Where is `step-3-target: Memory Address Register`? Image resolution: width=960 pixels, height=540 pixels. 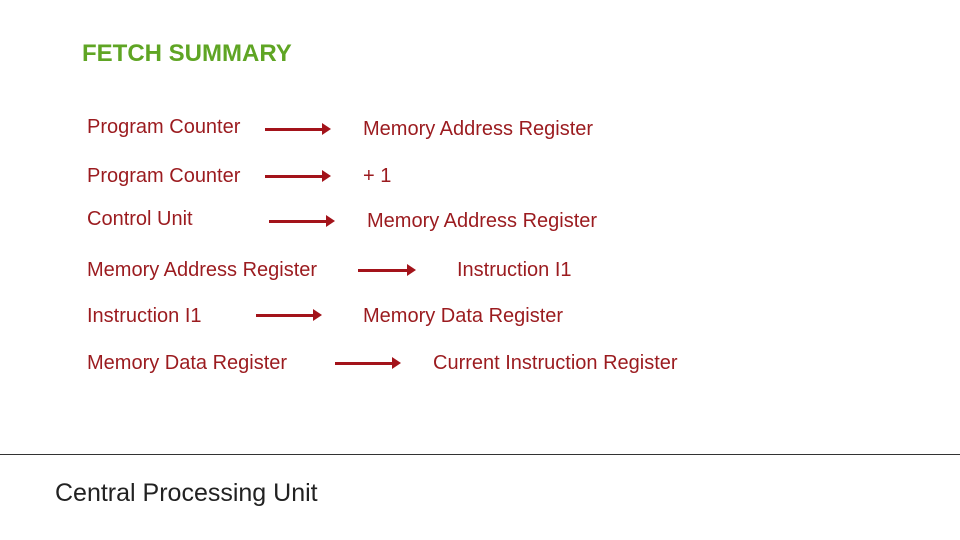
step-3-target: Memory Address Register is located at coordinates (482, 221).